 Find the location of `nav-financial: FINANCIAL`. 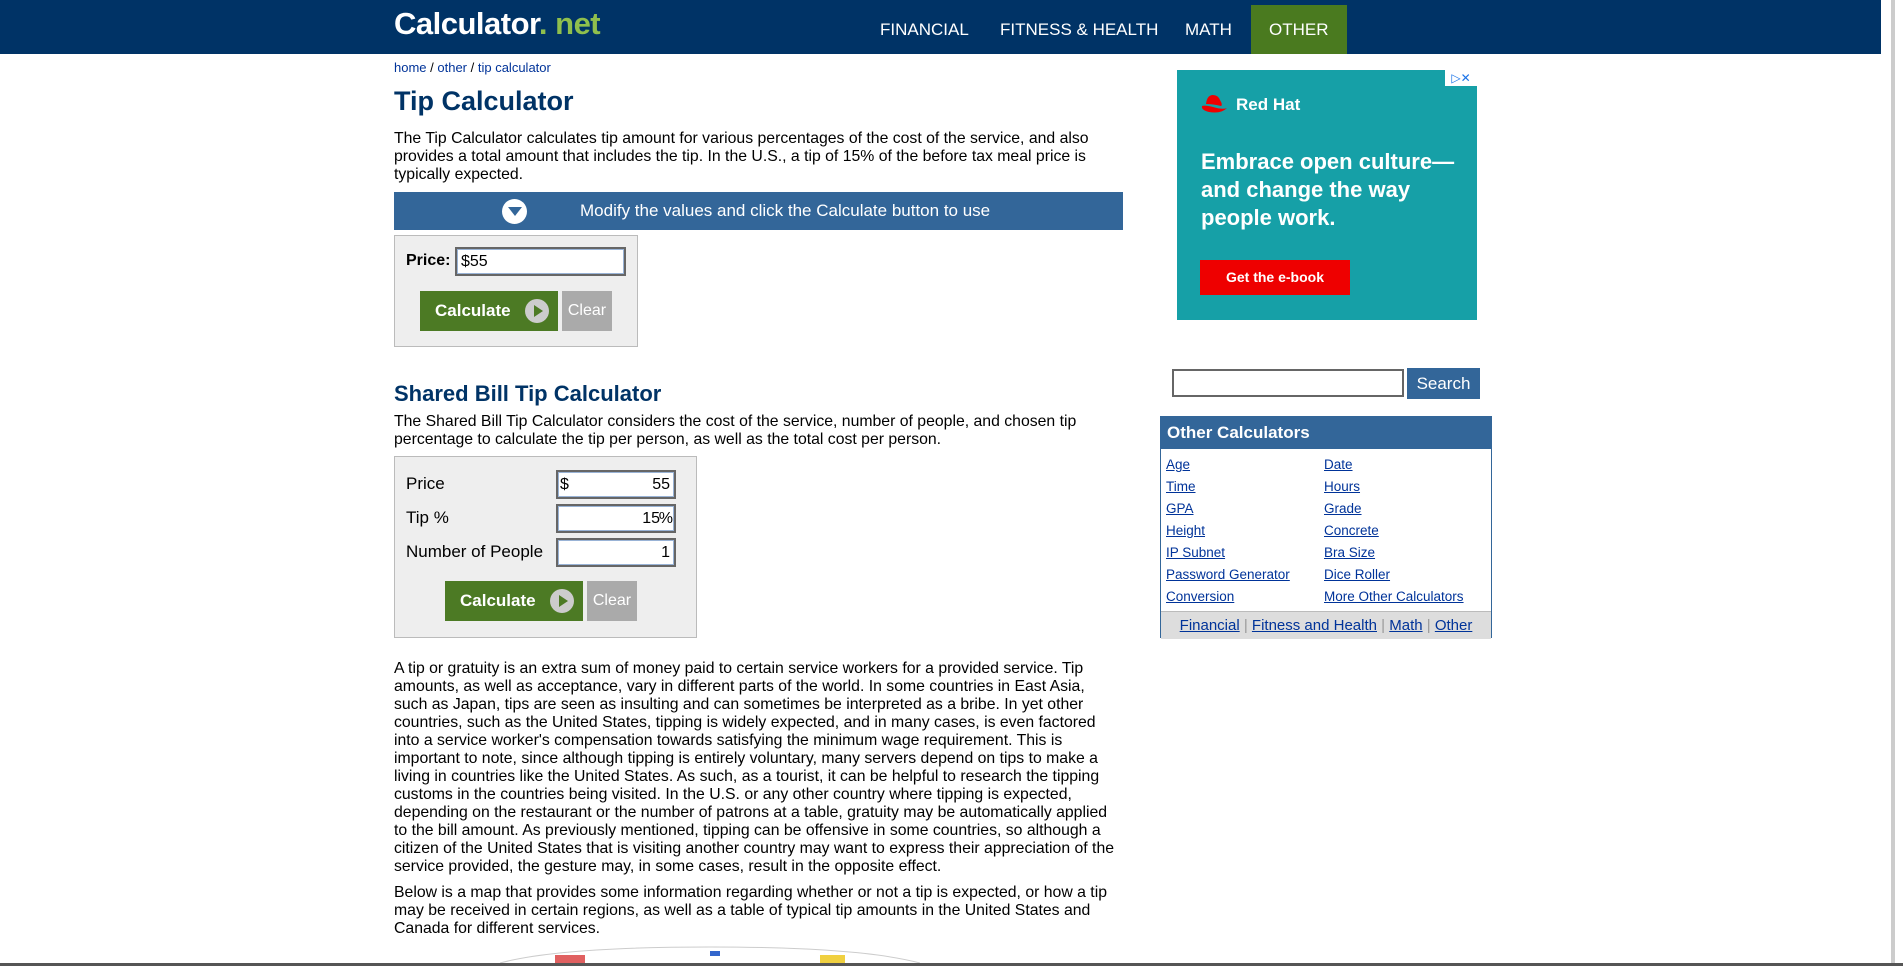

nav-financial: FINANCIAL is located at coordinates (924, 29).